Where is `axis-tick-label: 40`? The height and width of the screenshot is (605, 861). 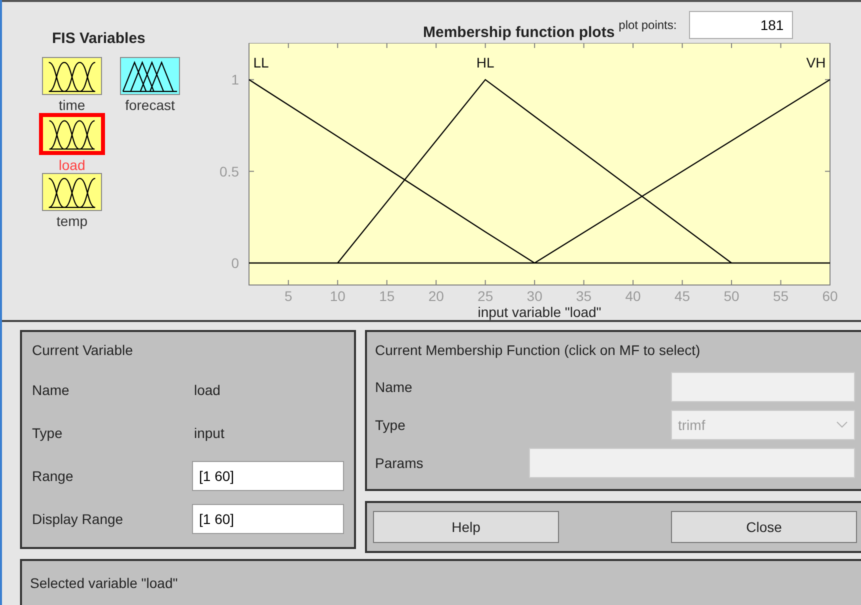 axis-tick-label: 40 is located at coordinates (633, 296).